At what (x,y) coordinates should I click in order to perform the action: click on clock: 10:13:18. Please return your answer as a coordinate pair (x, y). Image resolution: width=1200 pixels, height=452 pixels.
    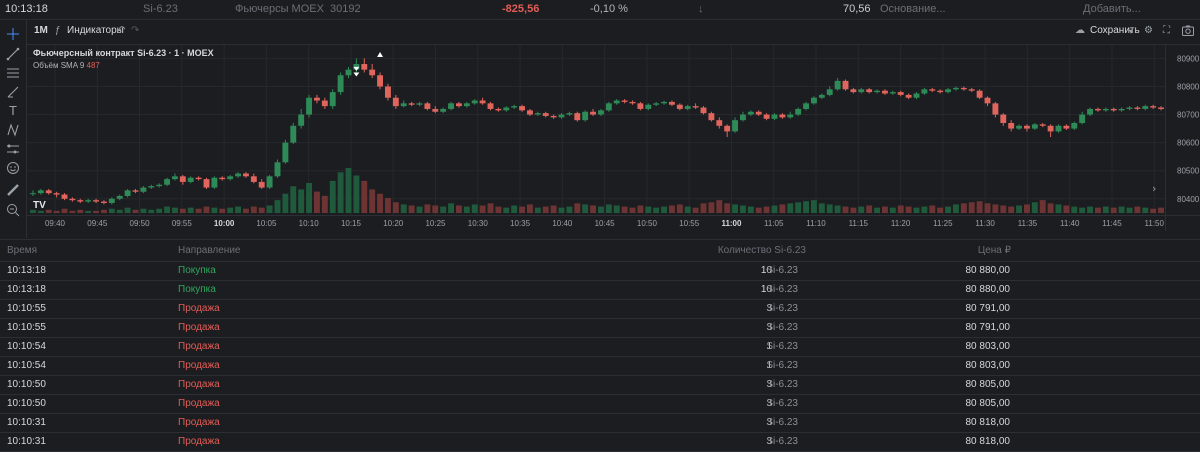
    Looking at the image, I should click on (26, 9).